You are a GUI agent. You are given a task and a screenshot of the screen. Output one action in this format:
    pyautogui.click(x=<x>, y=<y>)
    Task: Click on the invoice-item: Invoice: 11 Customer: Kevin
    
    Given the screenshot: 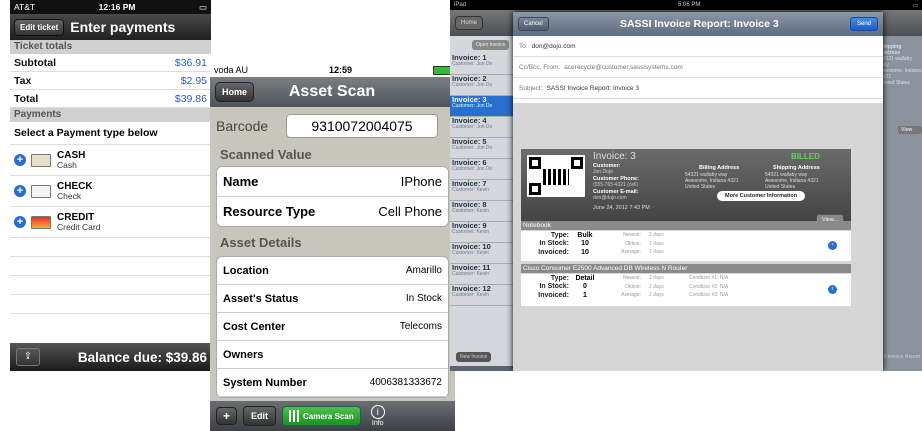 What is the action you would take?
    pyautogui.click(x=486, y=274)
    